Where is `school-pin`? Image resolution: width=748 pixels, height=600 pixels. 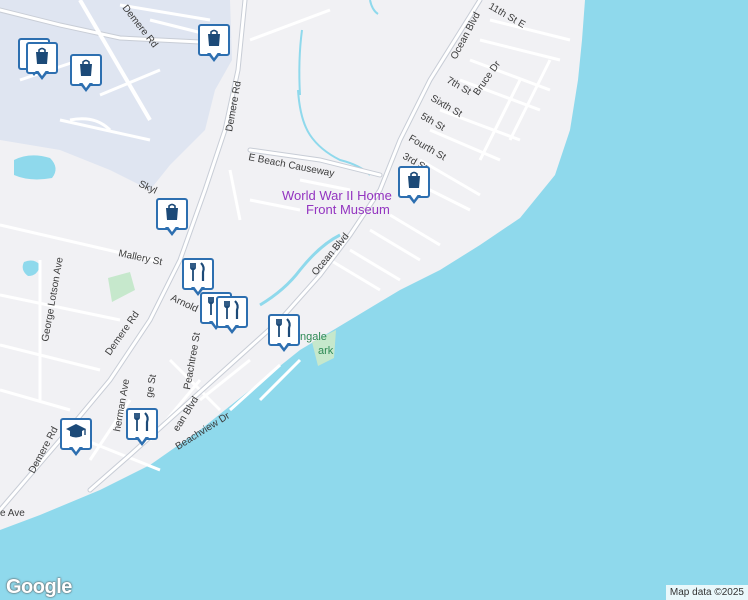 school-pin is located at coordinates (77, 439).